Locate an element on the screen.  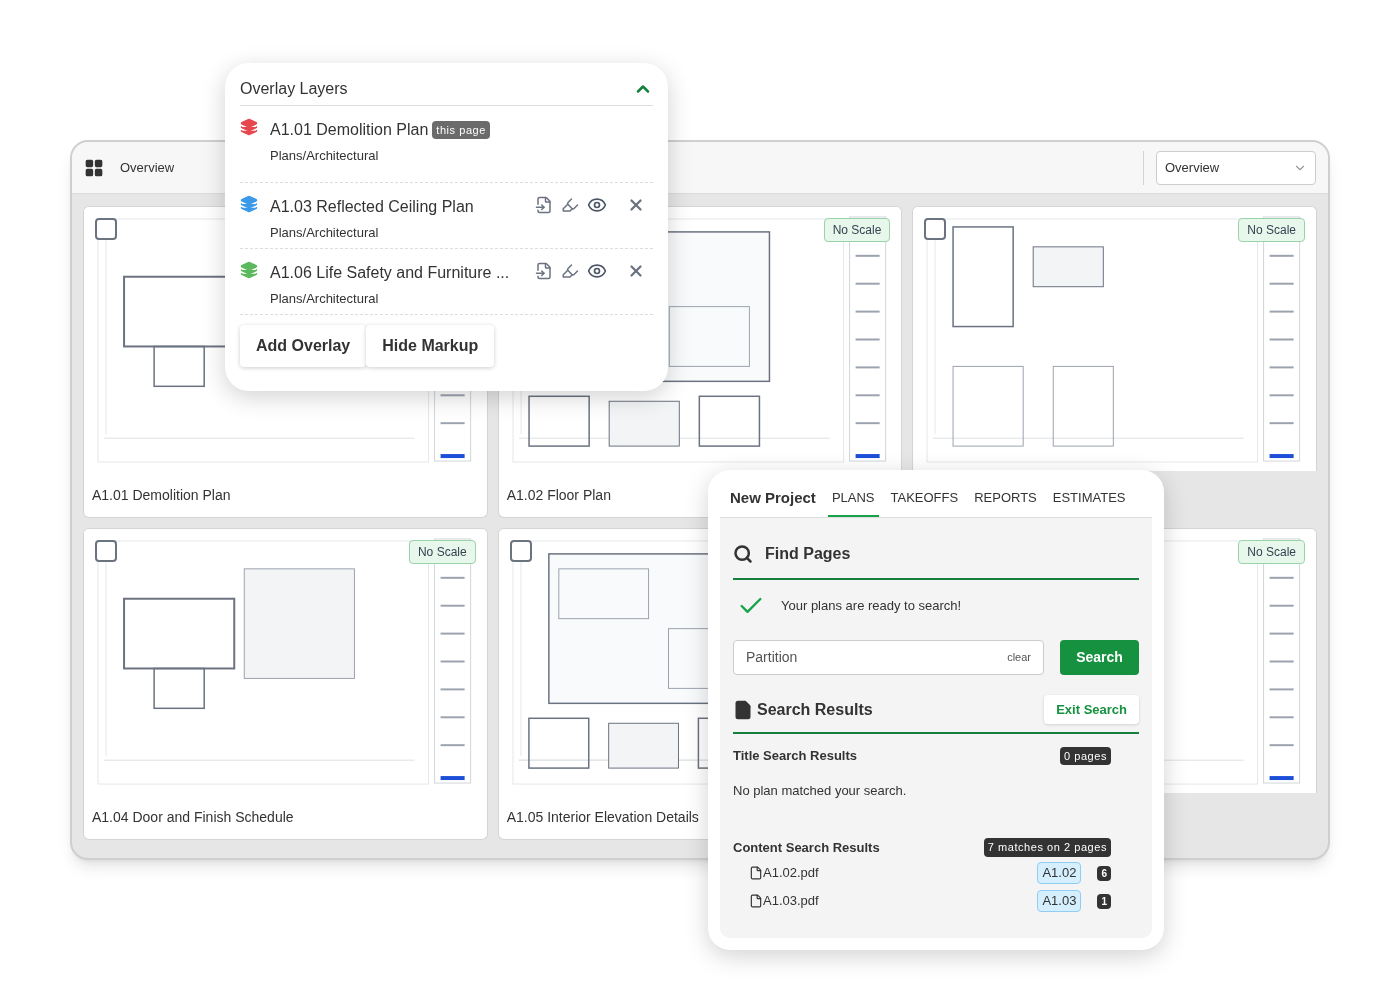
section-heading: Find Pages is located at coordinates (808, 554).